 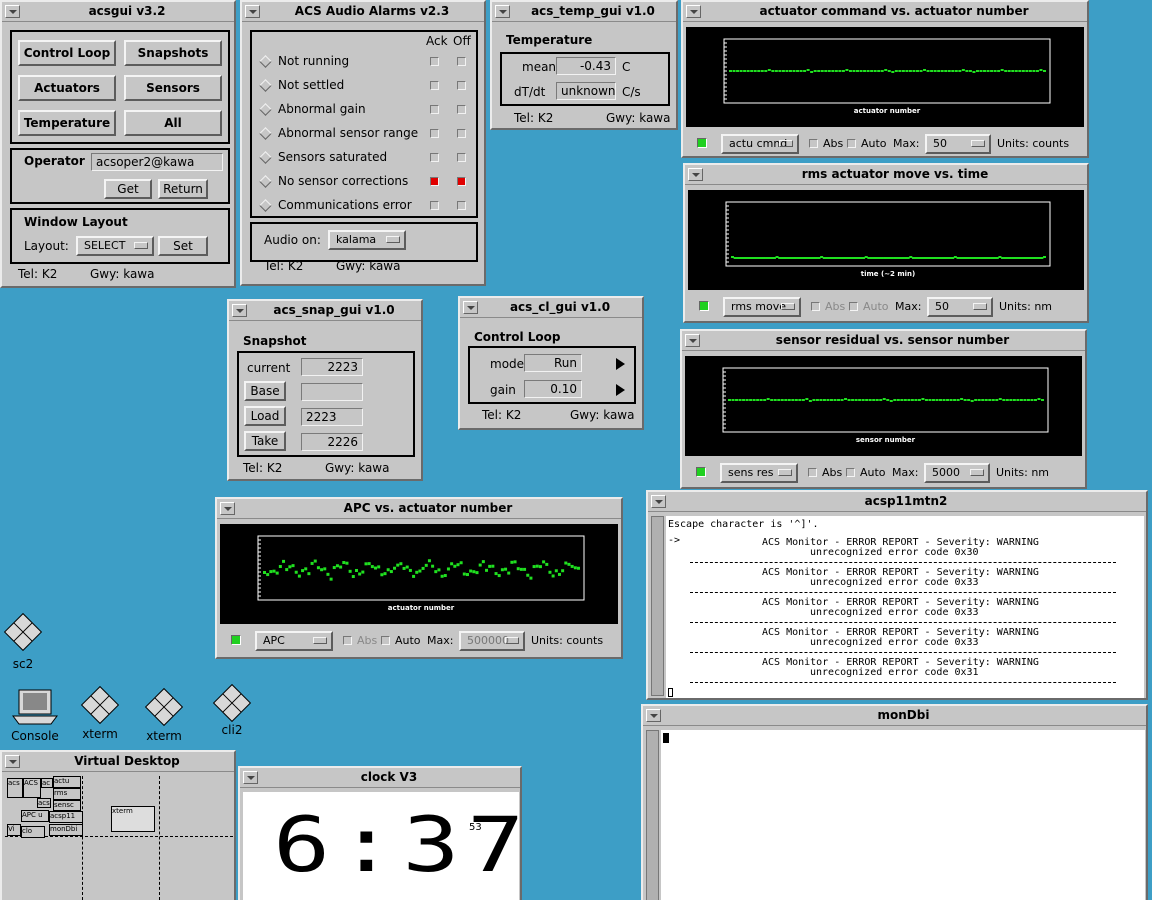 What do you see at coordinates (232, 709) in the screenshot?
I see `cli2-icon: cli2` at bounding box center [232, 709].